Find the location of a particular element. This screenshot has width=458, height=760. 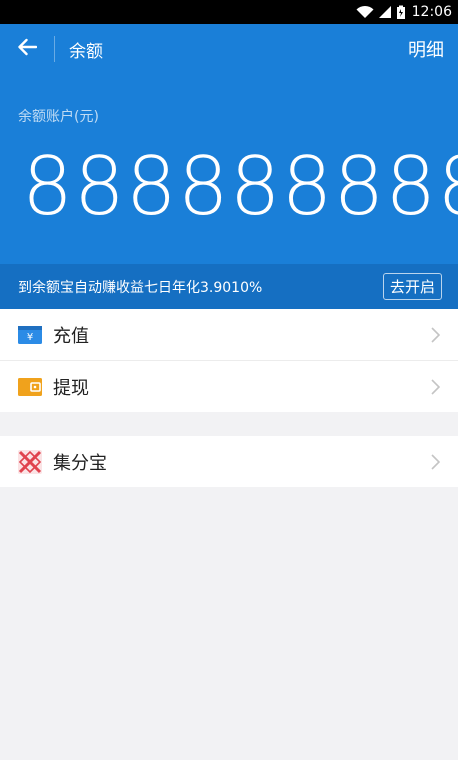

balance-amount: 8888888888888 is located at coordinates (240, 187).